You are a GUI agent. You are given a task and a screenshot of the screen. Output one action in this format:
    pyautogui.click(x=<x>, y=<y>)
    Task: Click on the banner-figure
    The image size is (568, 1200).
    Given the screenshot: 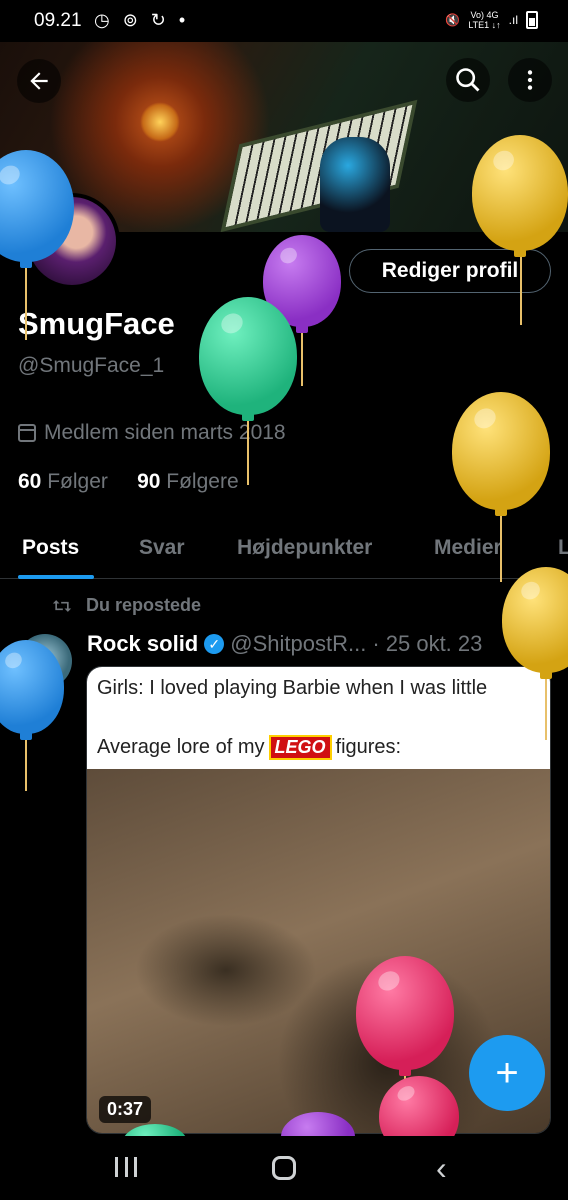 What is the action you would take?
    pyautogui.click(x=355, y=184)
    